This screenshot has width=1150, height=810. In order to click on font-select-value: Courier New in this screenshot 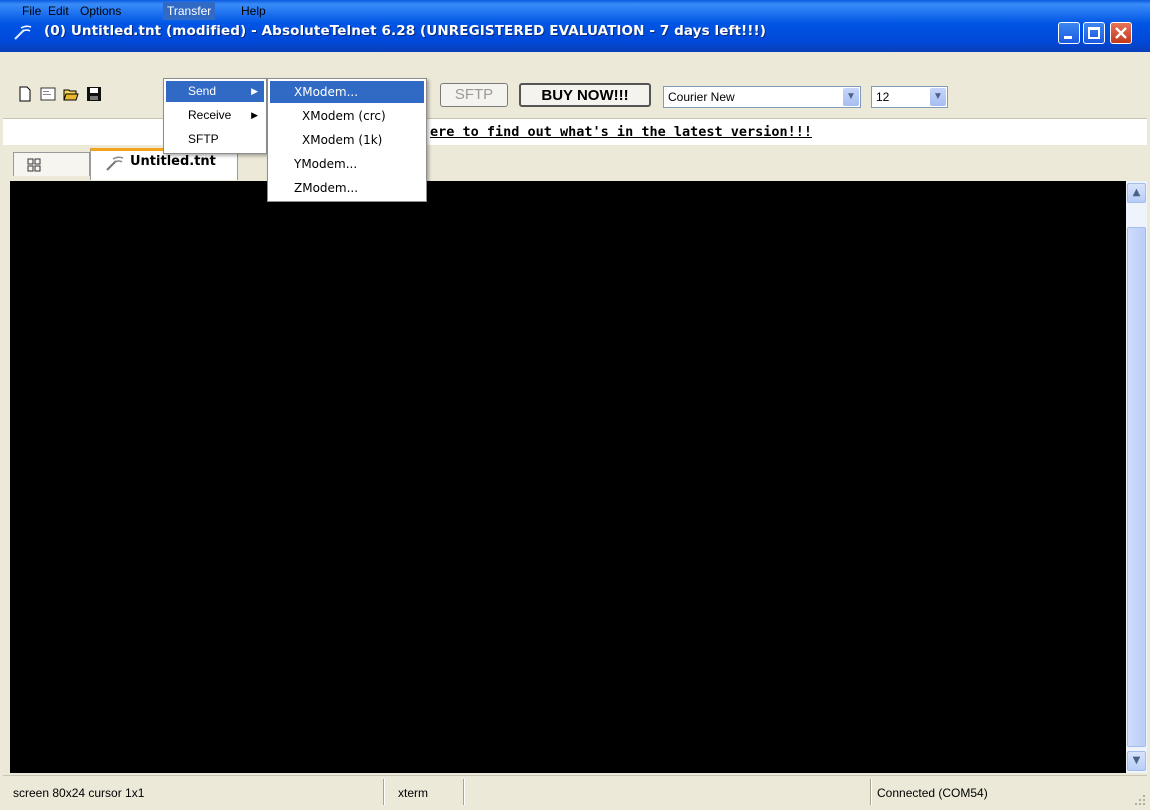, I will do `click(701, 97)`.